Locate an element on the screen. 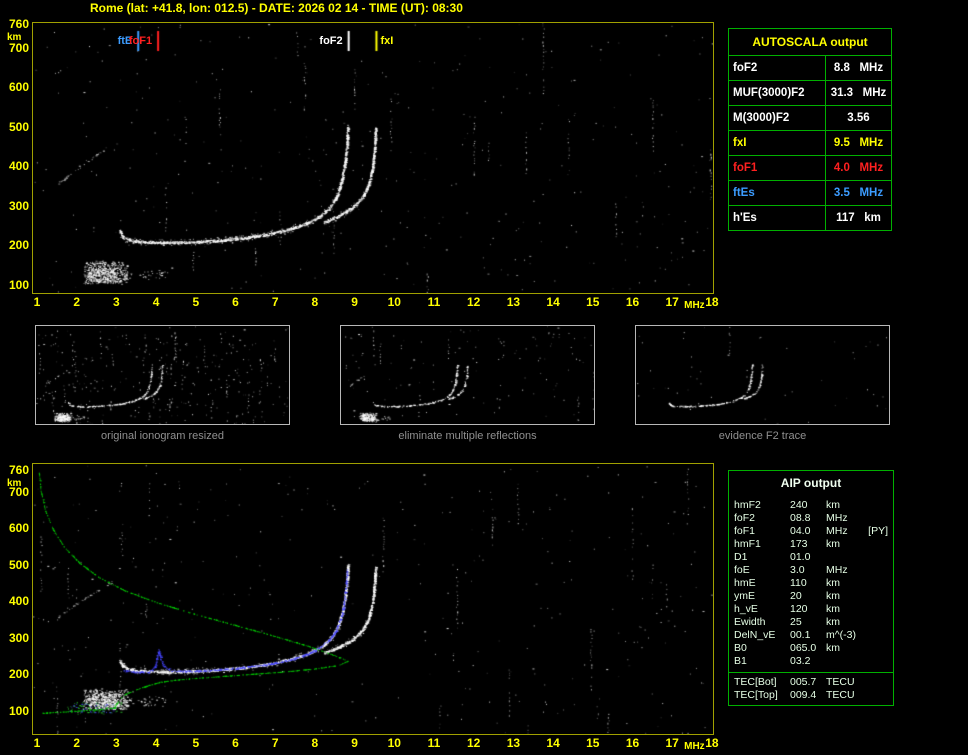 The image size is (968, 755). x-axis-tick-label: 10 is located at coordinates (394, 743).